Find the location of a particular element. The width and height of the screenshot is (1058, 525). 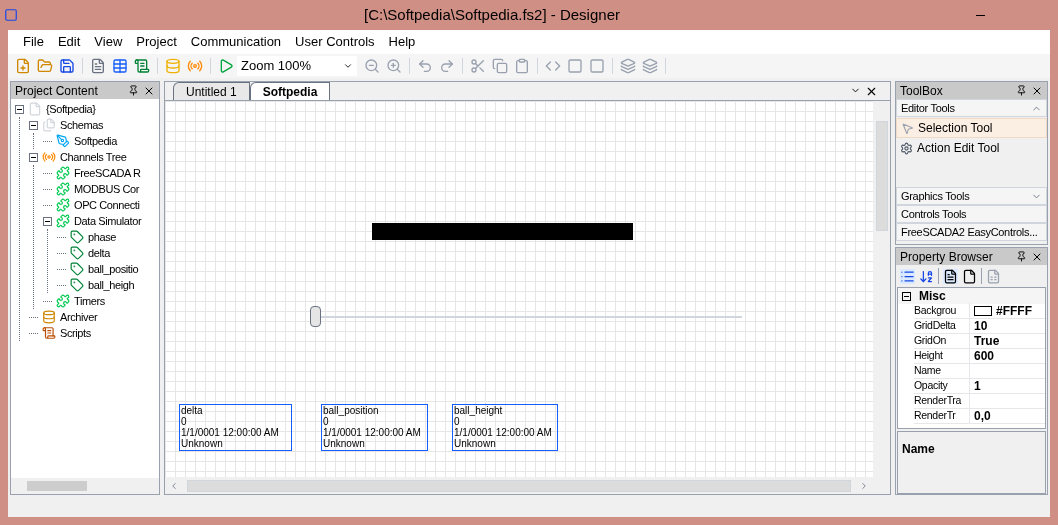

tree-item: ball_positio is located at coordinates (113, 269).